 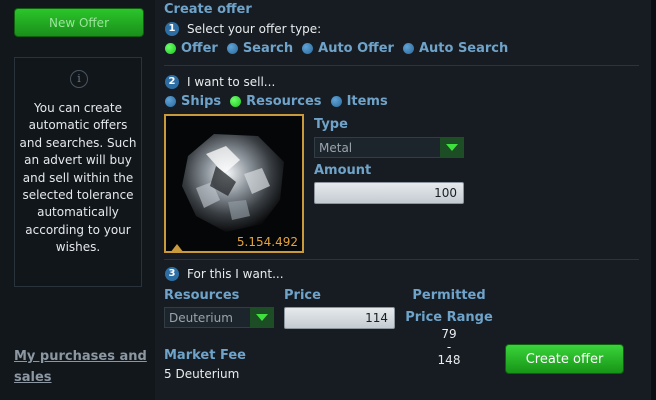 I want to click on new-offer-button: New Offer, so click(x=79, y=22).